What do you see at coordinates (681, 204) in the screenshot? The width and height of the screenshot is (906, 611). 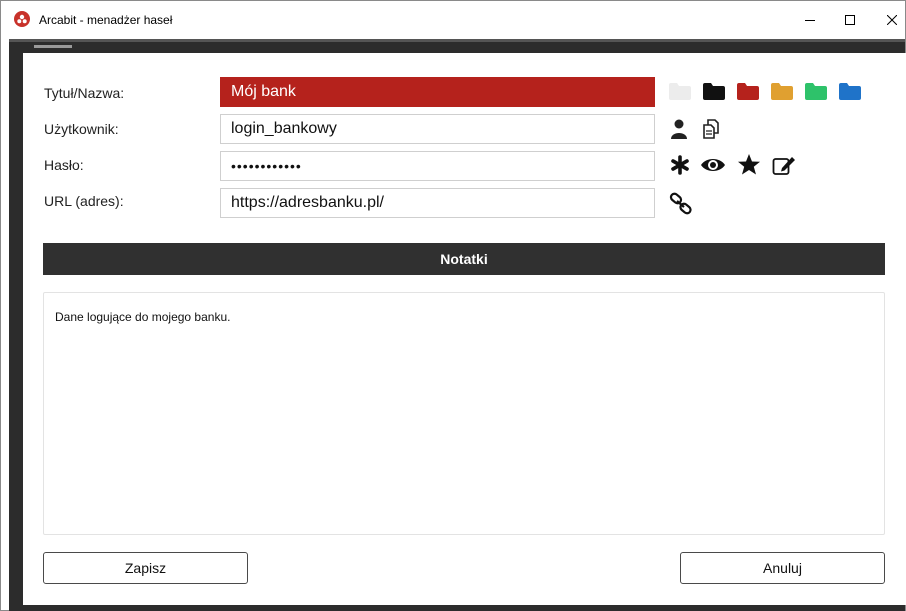 I see `link-icon` at bounding box center [681, 204].